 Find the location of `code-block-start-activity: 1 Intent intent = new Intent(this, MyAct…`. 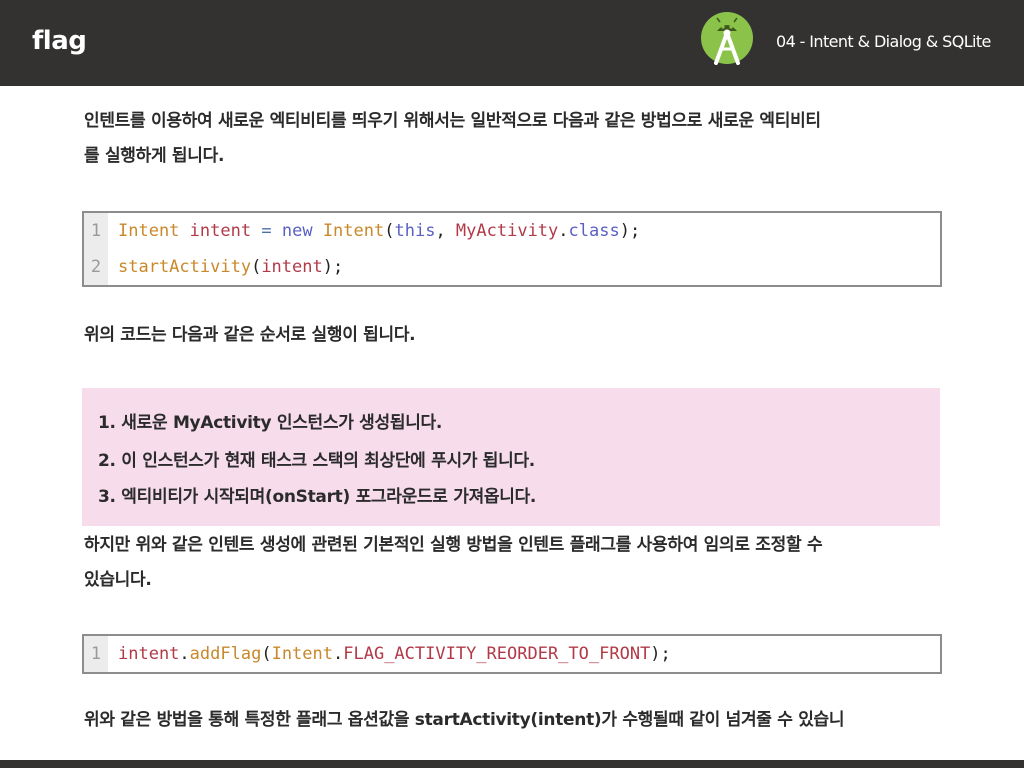

code-block-start-activity: 1 Intent intent = new Intent(this, MyAct… is located at coordinates (512, 249).